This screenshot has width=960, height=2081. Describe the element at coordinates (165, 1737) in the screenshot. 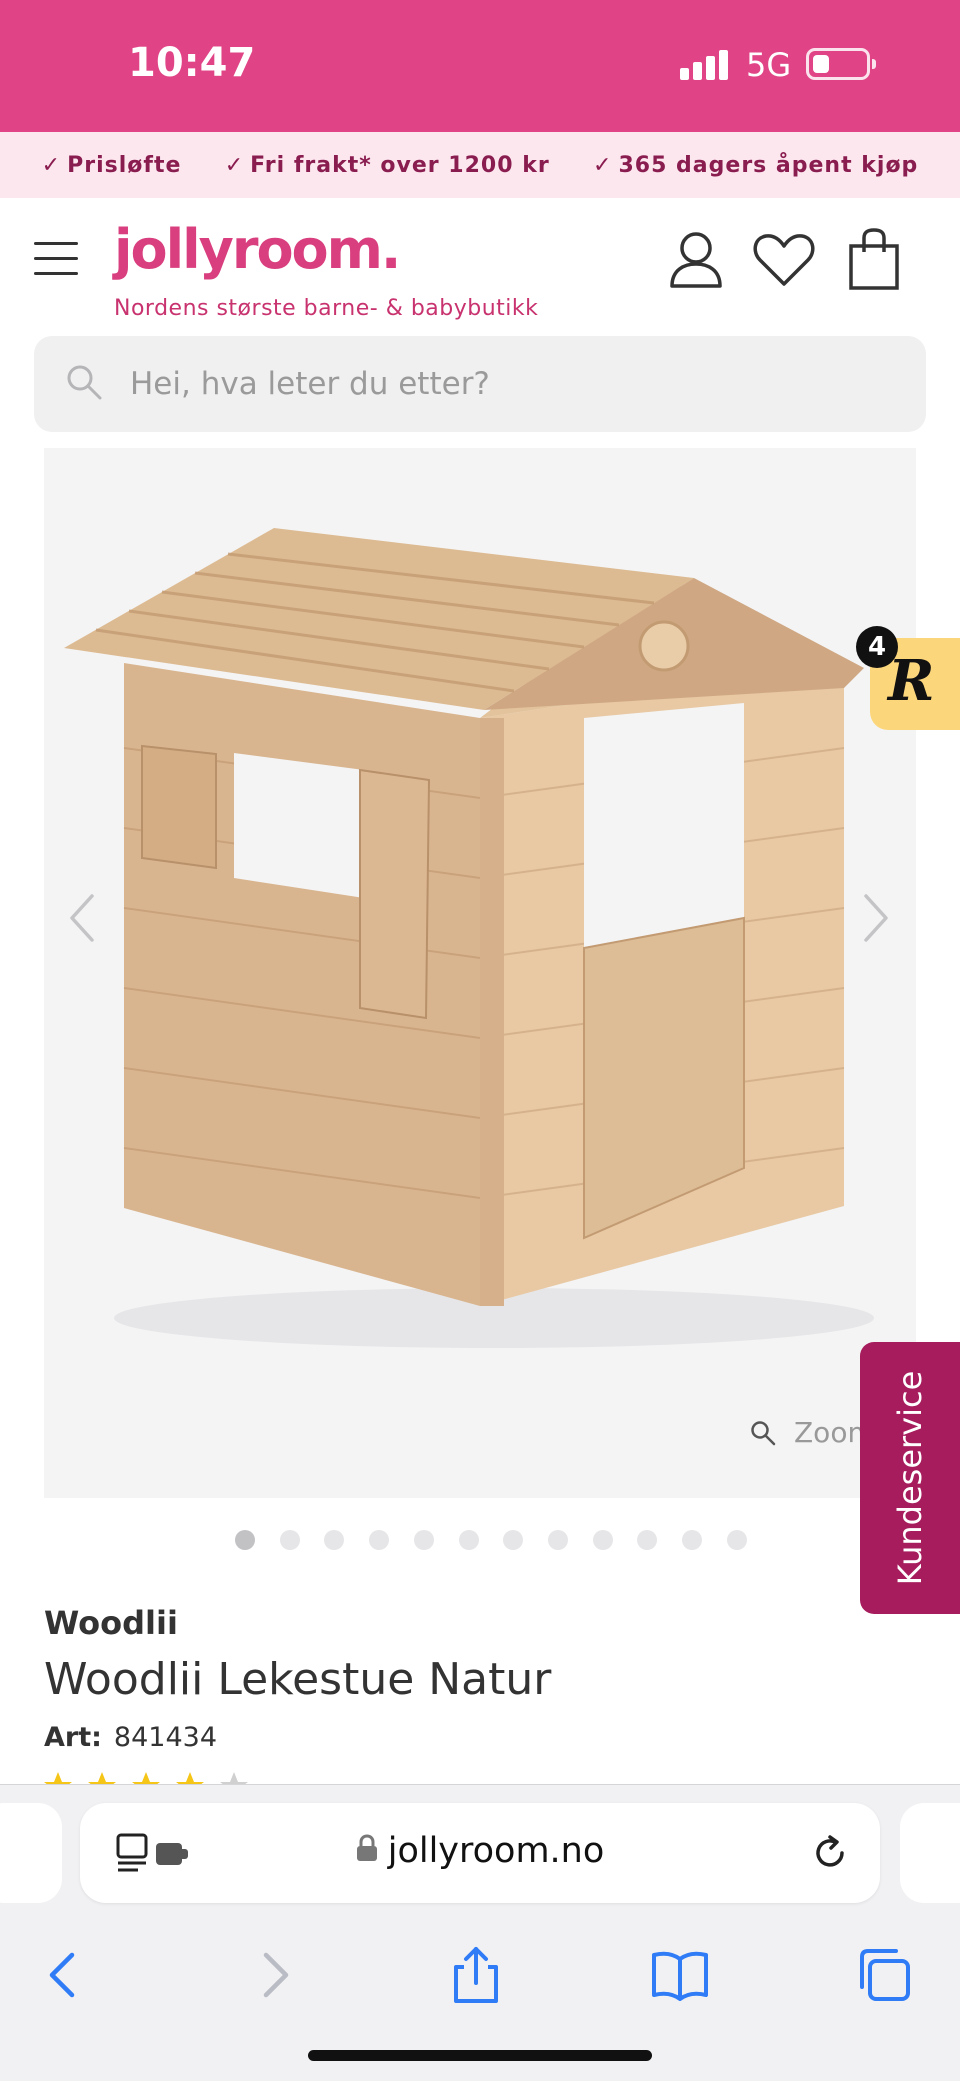

I see `article-value: 841434` at that location.